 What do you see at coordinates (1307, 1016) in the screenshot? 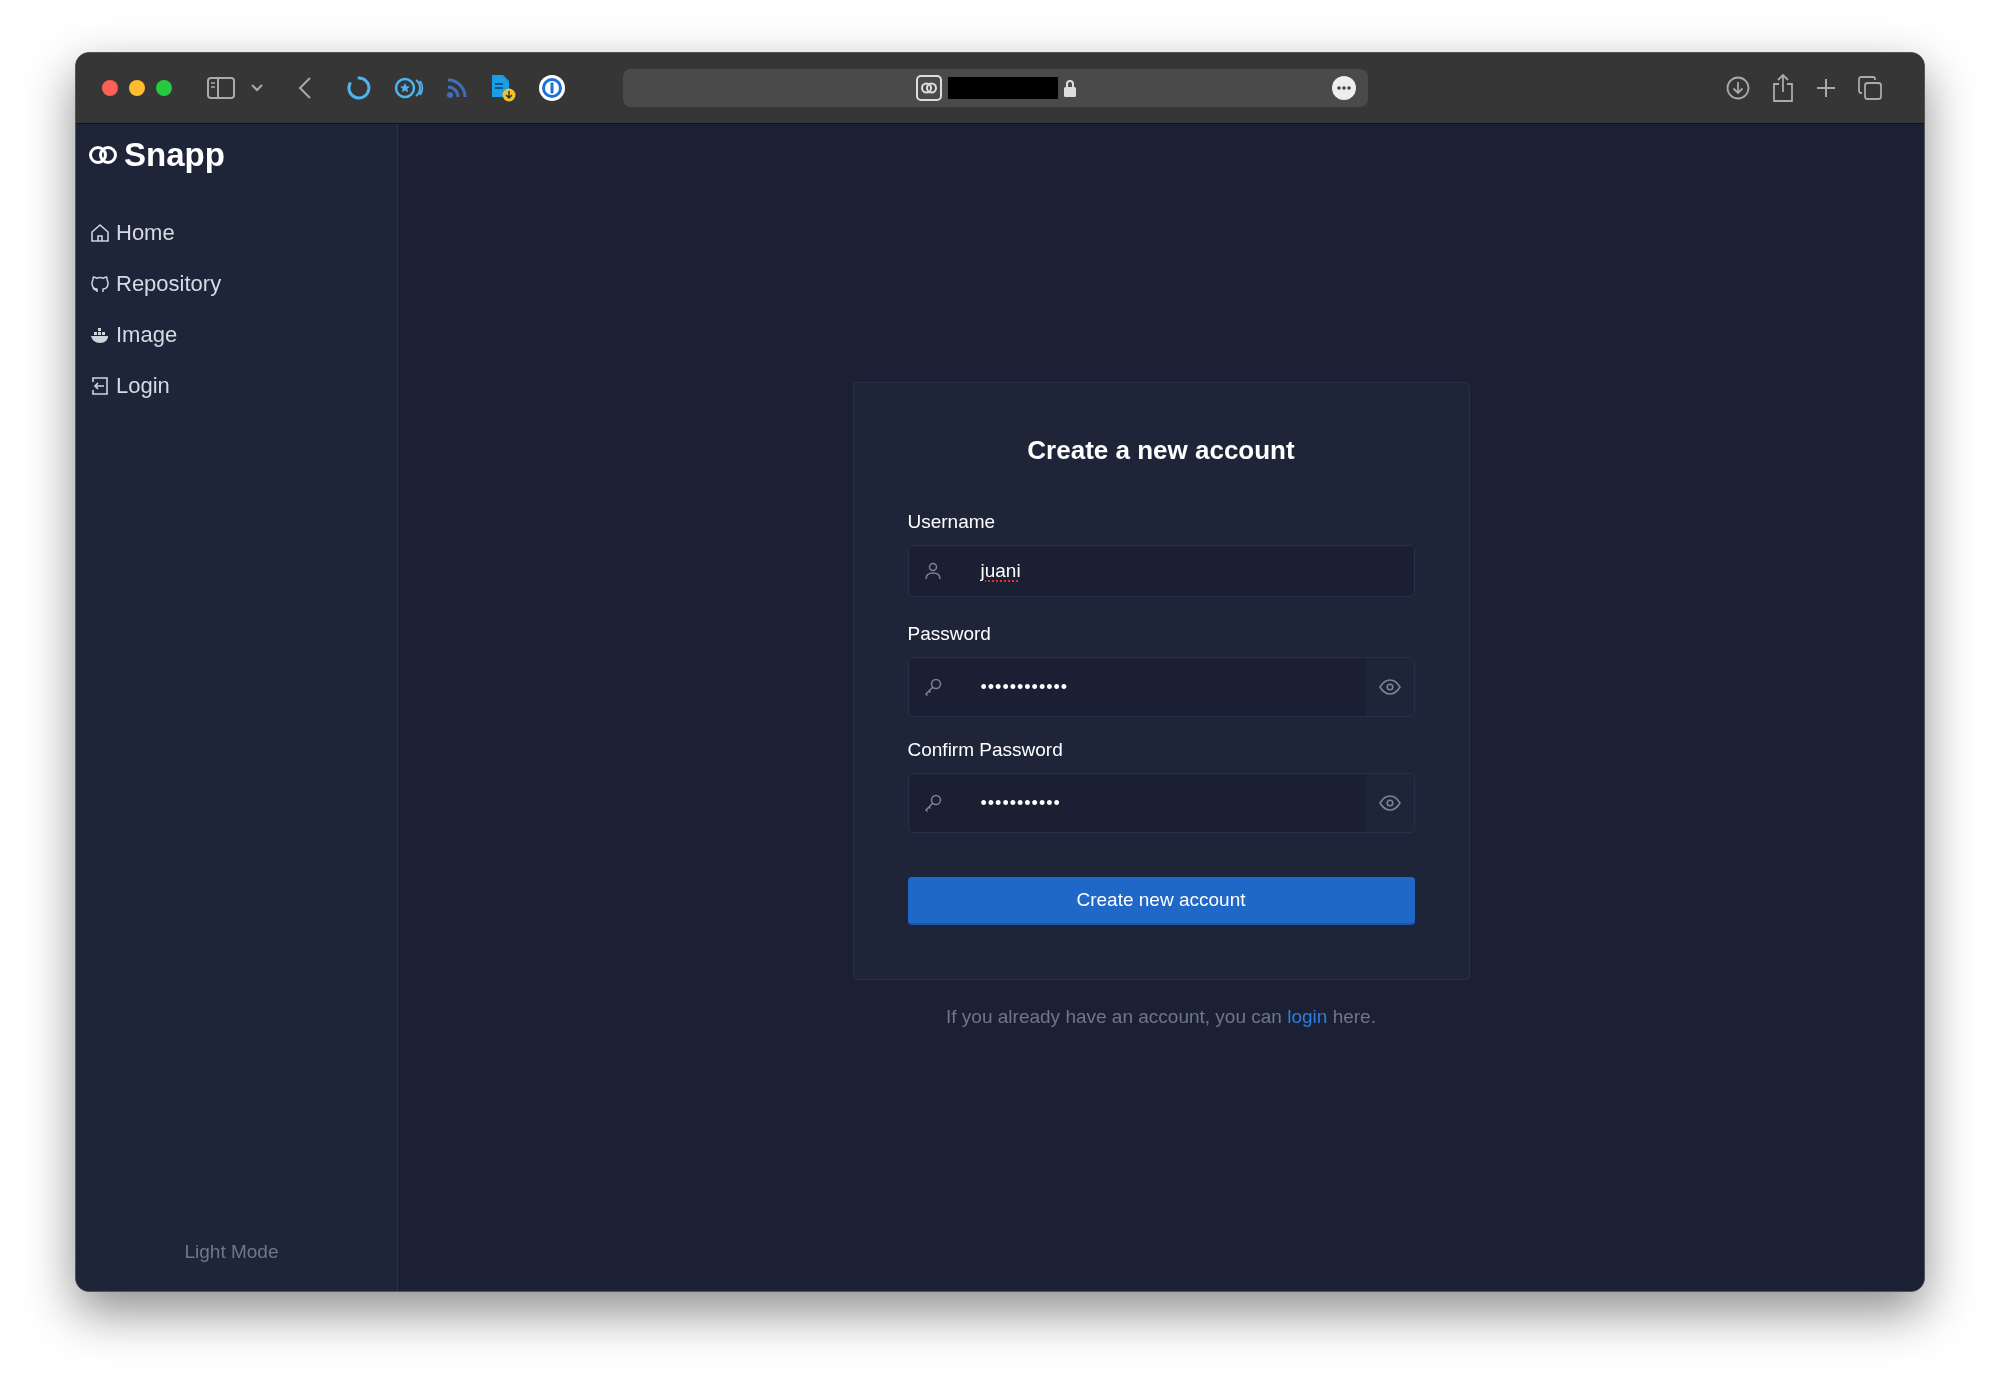
I see `login-link: login` at bounding box center [1307, 1016].